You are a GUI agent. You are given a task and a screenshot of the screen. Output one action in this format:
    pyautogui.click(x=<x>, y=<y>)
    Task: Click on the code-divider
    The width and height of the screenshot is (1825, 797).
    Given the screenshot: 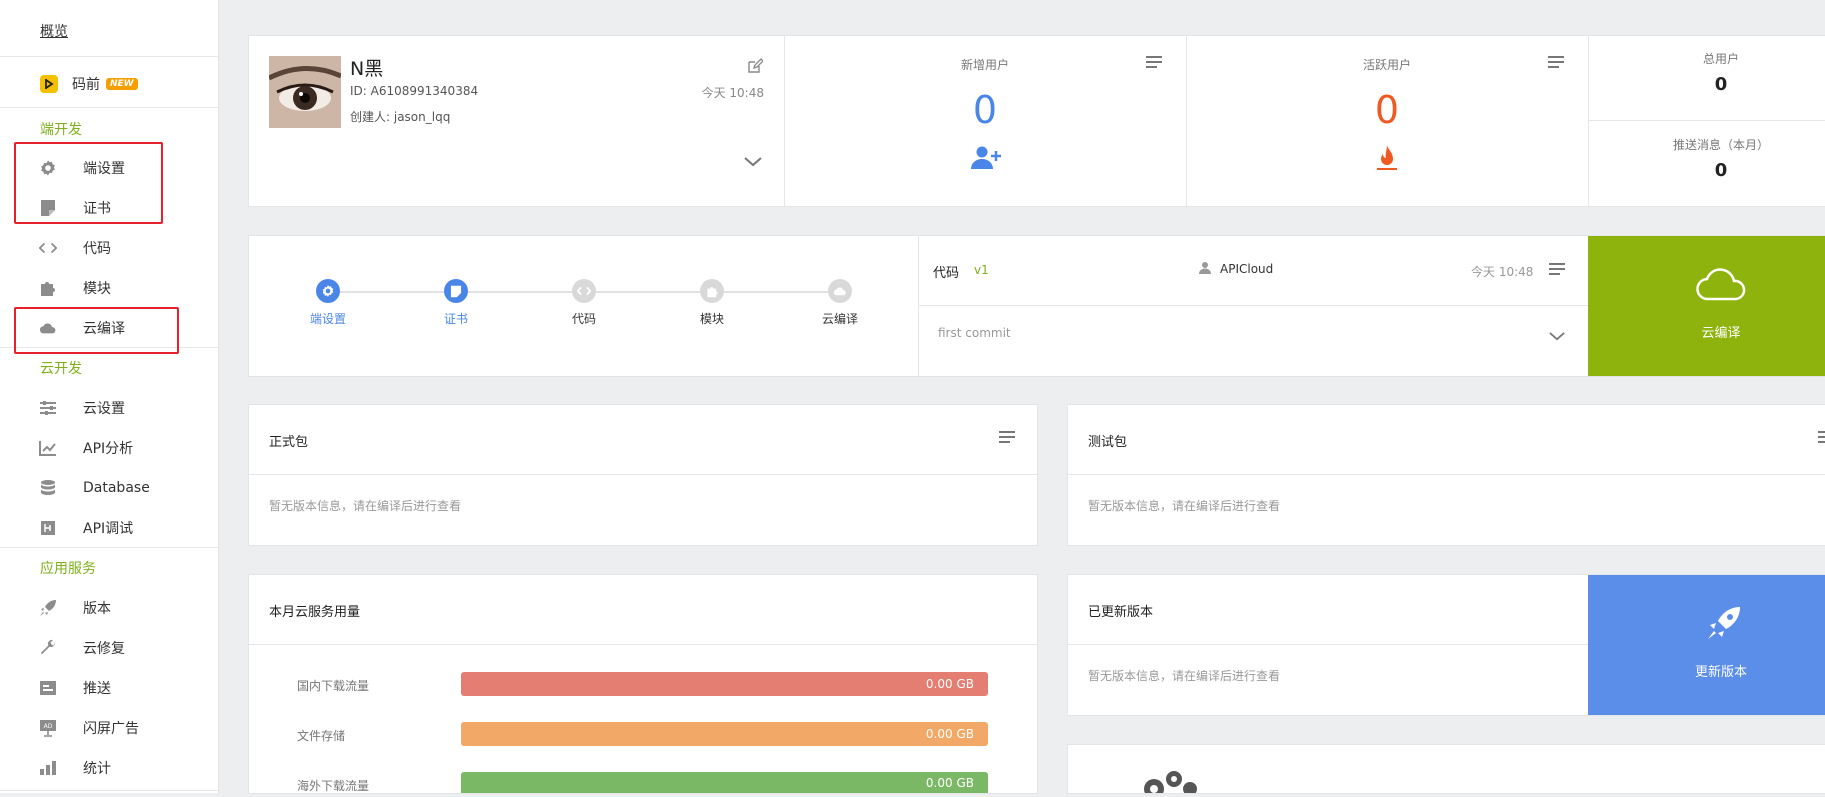 What is the action you would take?
    pyautogui.click(x=1253, y=305)
    